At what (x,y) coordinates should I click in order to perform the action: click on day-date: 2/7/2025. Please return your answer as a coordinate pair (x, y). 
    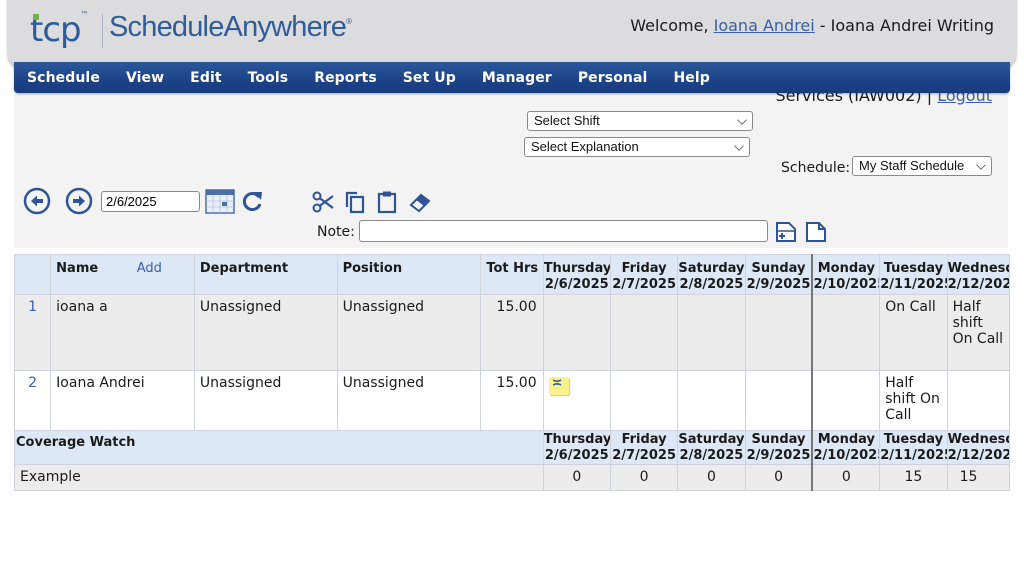
    Looking at the image, I should click on (644, 455).